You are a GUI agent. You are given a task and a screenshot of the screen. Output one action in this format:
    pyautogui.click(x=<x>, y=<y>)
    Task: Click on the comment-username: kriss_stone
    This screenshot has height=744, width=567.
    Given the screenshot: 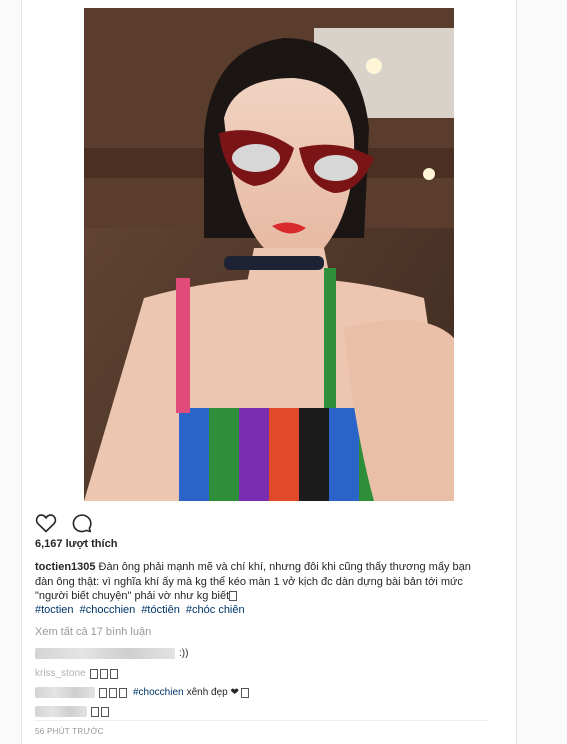 What is the action you would take?
    pyautogui.click(x=60, y=673)
    